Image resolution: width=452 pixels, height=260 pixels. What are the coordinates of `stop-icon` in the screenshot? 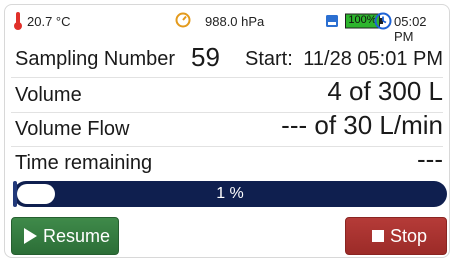 It's located at (378, 236).